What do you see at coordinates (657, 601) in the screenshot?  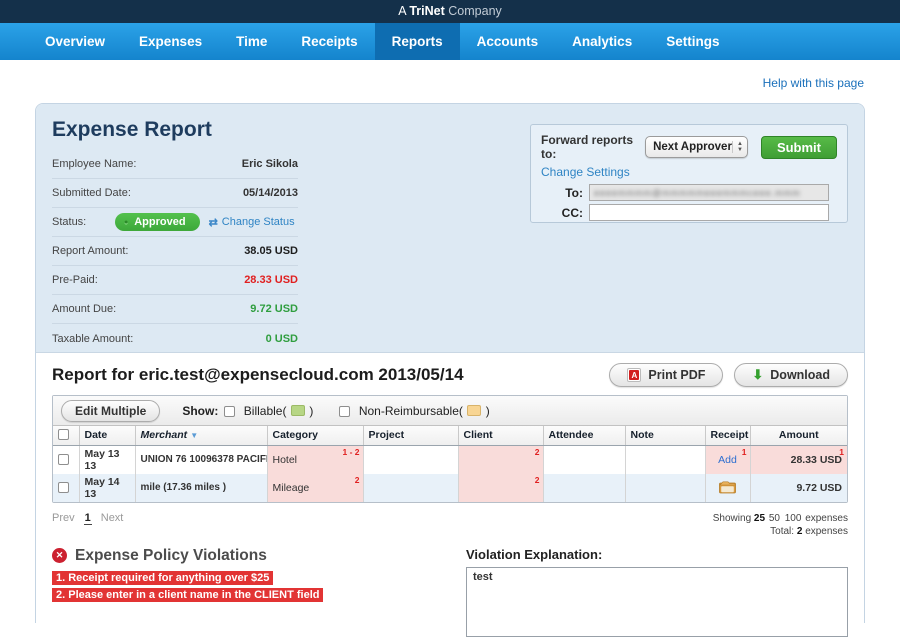 I see `violation-explanation-input: test` at bounding box center [657, 601].